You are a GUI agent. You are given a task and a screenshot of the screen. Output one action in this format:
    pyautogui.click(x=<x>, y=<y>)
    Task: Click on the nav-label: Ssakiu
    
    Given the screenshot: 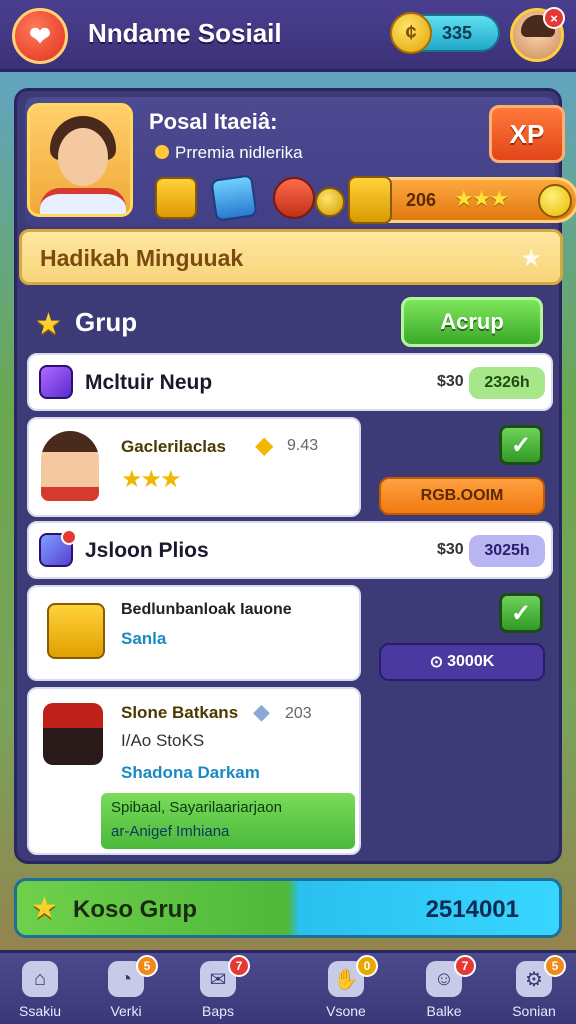 What is the action you would take?
    pyautogui.click(x=40, y=1011)
    